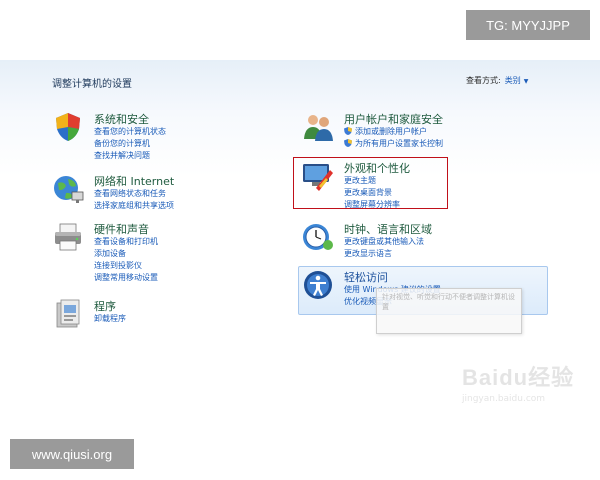 The width and height of the screenshot is (600, 480). I want to click on category-system-security: 系统和安全 查看您的计算机状态 备份您的计算机 查找并解决问题, so click(152, 137).